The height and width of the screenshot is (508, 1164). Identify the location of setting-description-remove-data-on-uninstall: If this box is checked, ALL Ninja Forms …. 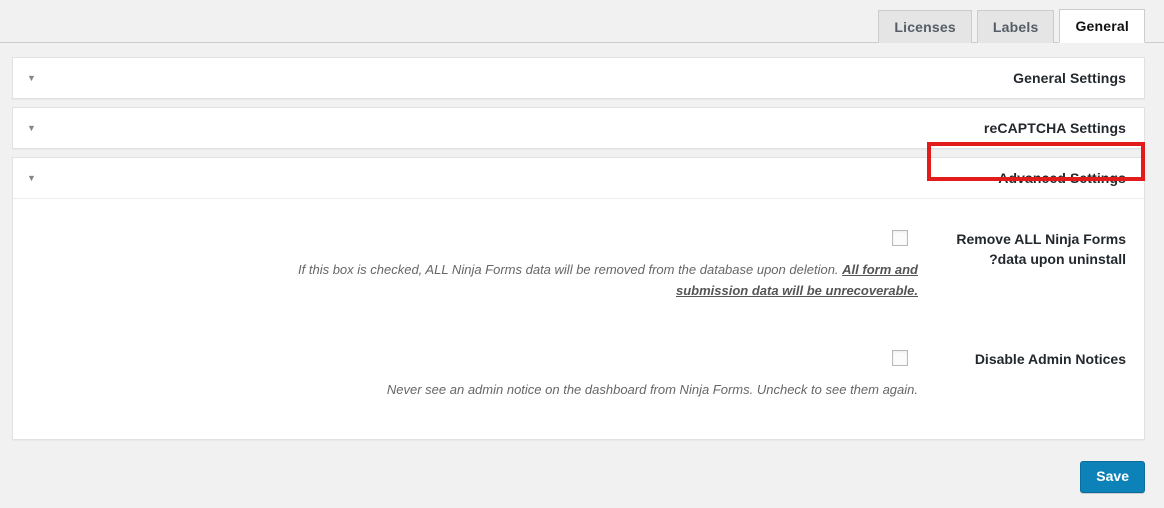
(598, 281).